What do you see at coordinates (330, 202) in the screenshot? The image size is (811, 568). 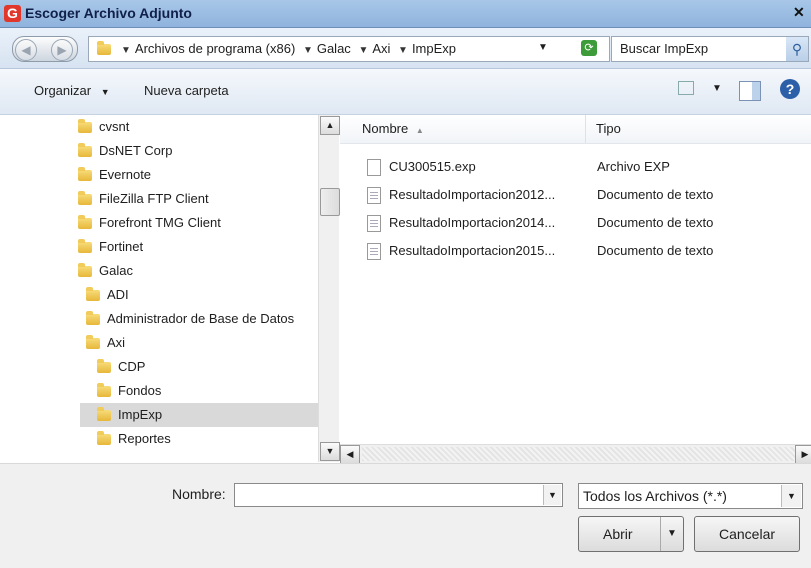 I see `scrollbar-thumb` at bounding box center [330, 202].